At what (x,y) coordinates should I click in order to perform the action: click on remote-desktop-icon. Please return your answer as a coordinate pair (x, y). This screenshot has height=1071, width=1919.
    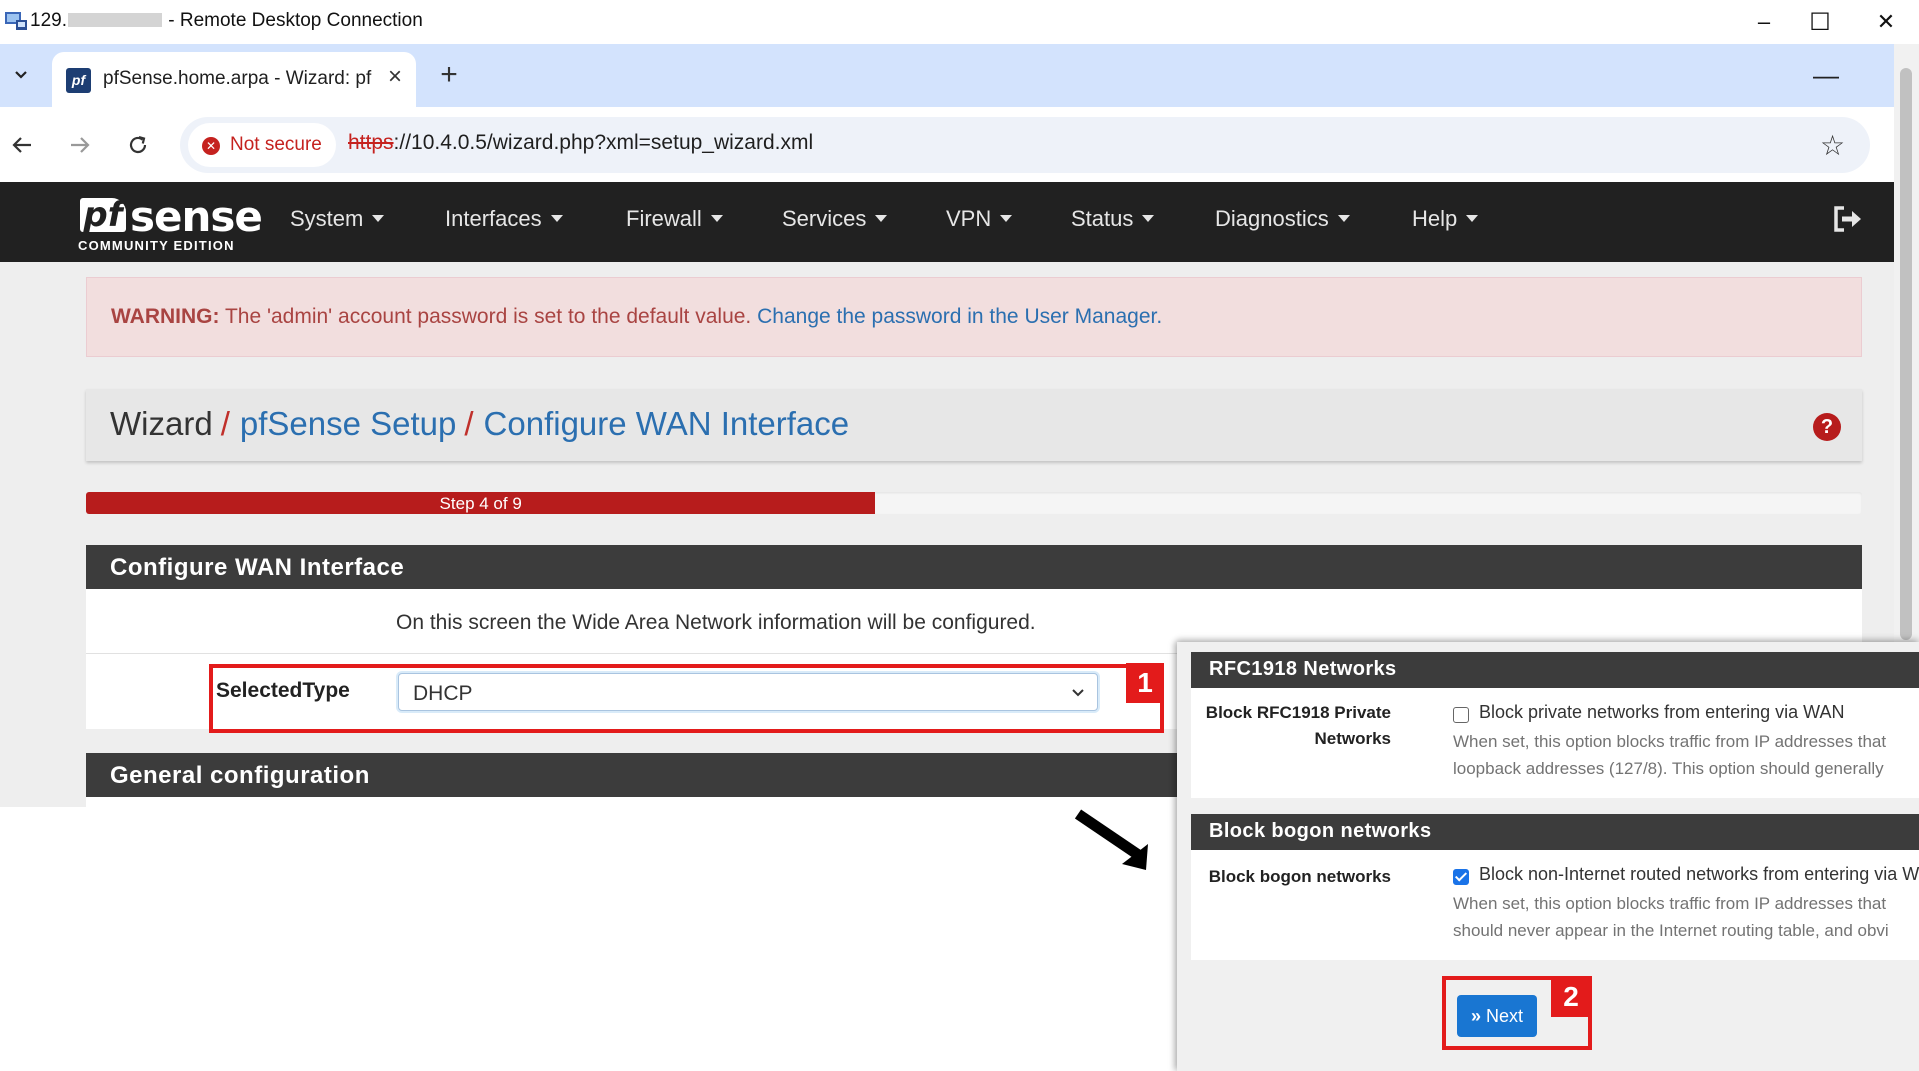
    Looking at the image, I should click on (16, 21).